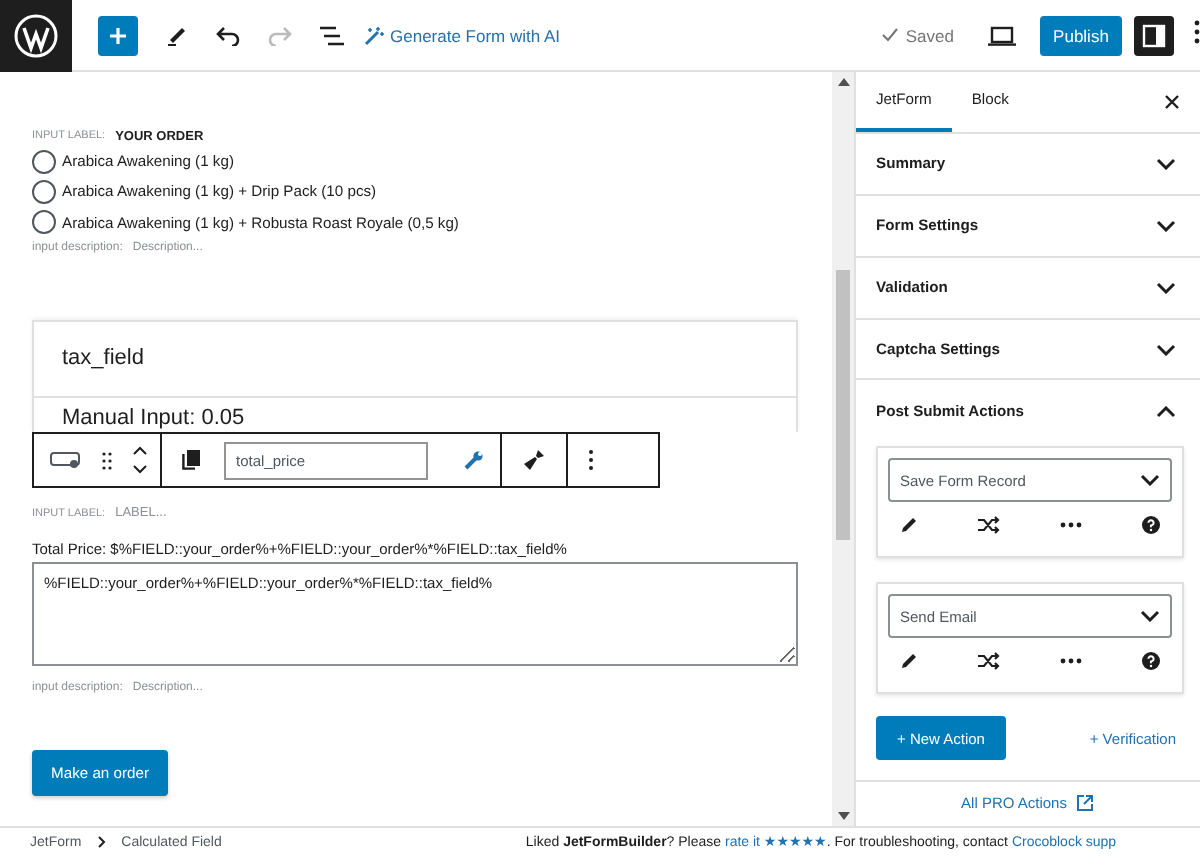  What do you see at coordinates (1085, 803) in the screenshot?
I see `external-link-icon` at bounding box center [1085, 803].